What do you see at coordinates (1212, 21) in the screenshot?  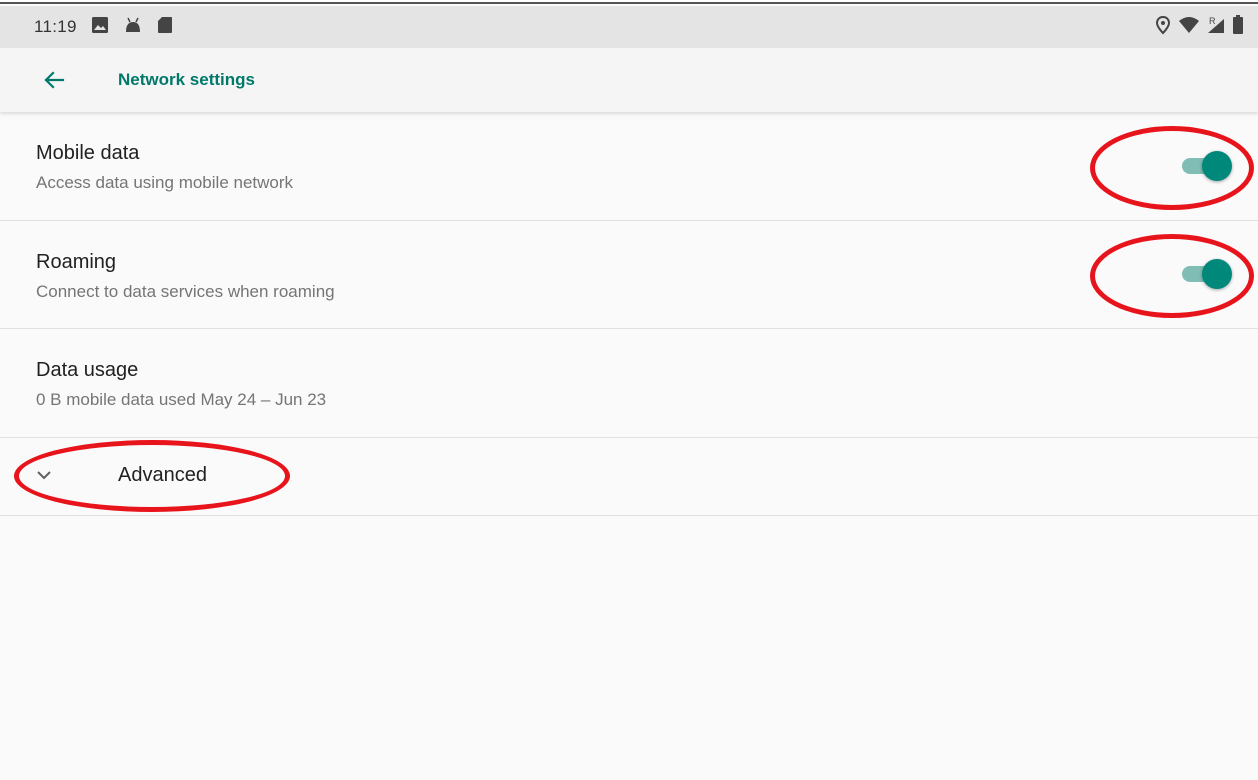 I see `roaming-indicator: R` at bounding box center [1212, 21].